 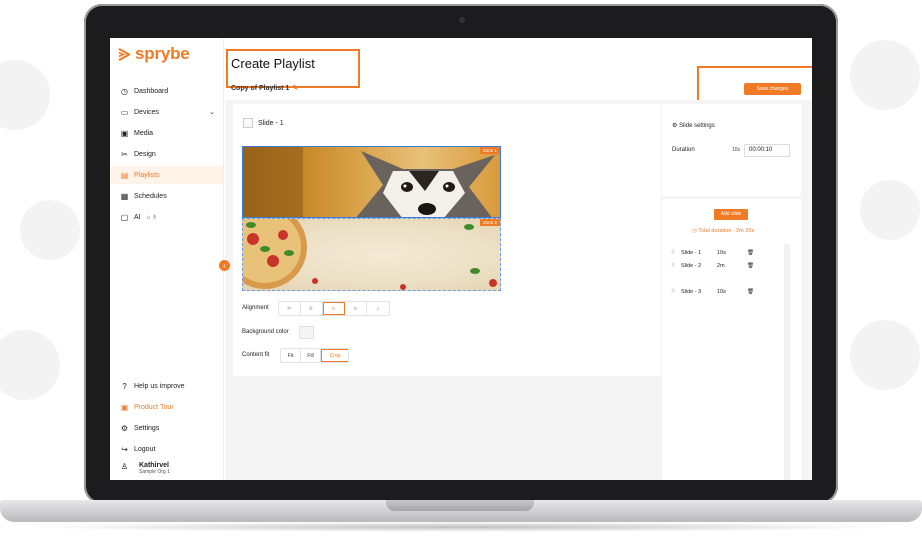 I want to click on slide-name: Slide - 2, so click(x=691, y=266).